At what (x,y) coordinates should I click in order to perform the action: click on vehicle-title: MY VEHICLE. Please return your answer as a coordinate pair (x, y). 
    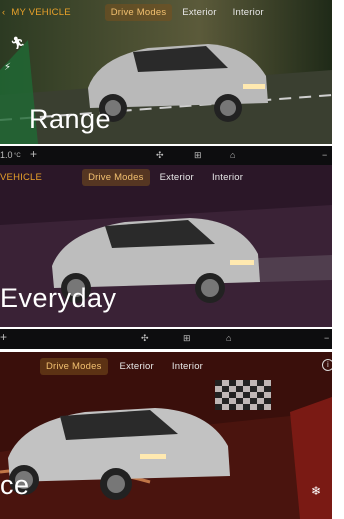
    Looking at the image, I should click on (40, 12).